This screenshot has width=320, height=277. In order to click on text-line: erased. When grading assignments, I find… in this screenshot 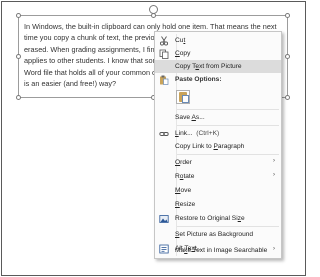, I will do `click(92, 49)`.